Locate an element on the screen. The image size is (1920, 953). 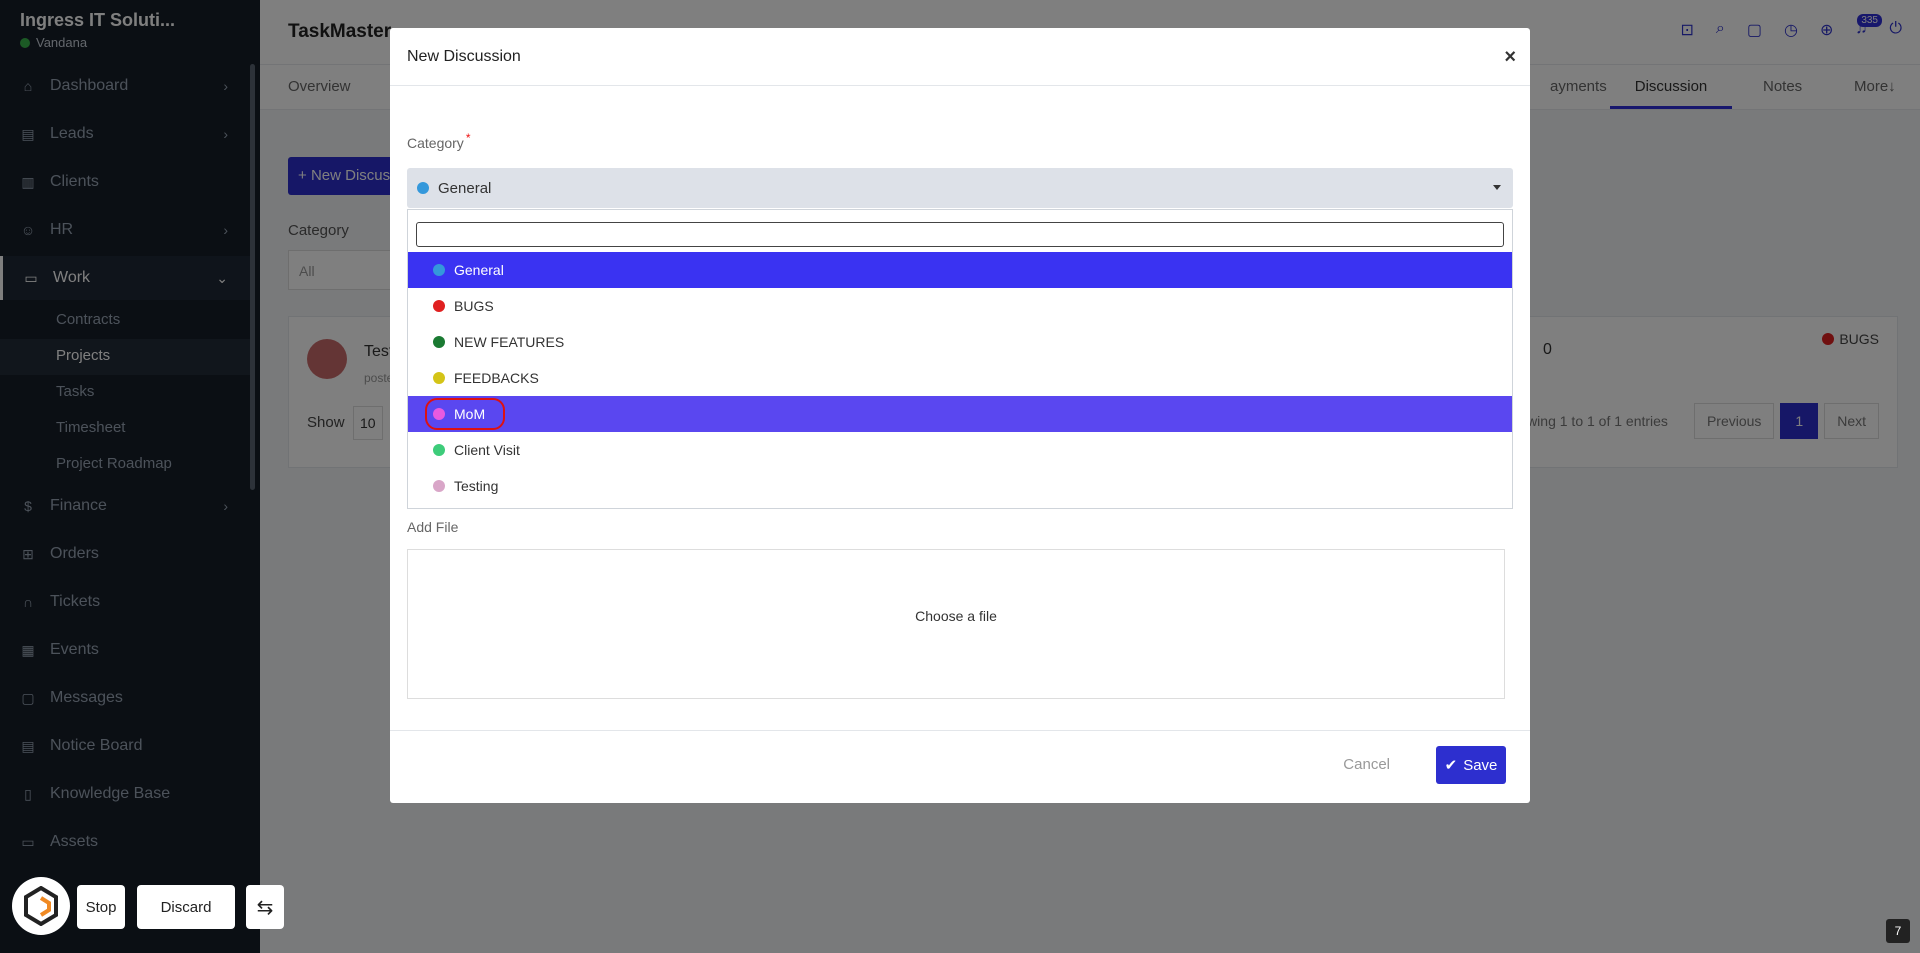
option-label: NEW FEATURES is located at coordinates (509, 342).